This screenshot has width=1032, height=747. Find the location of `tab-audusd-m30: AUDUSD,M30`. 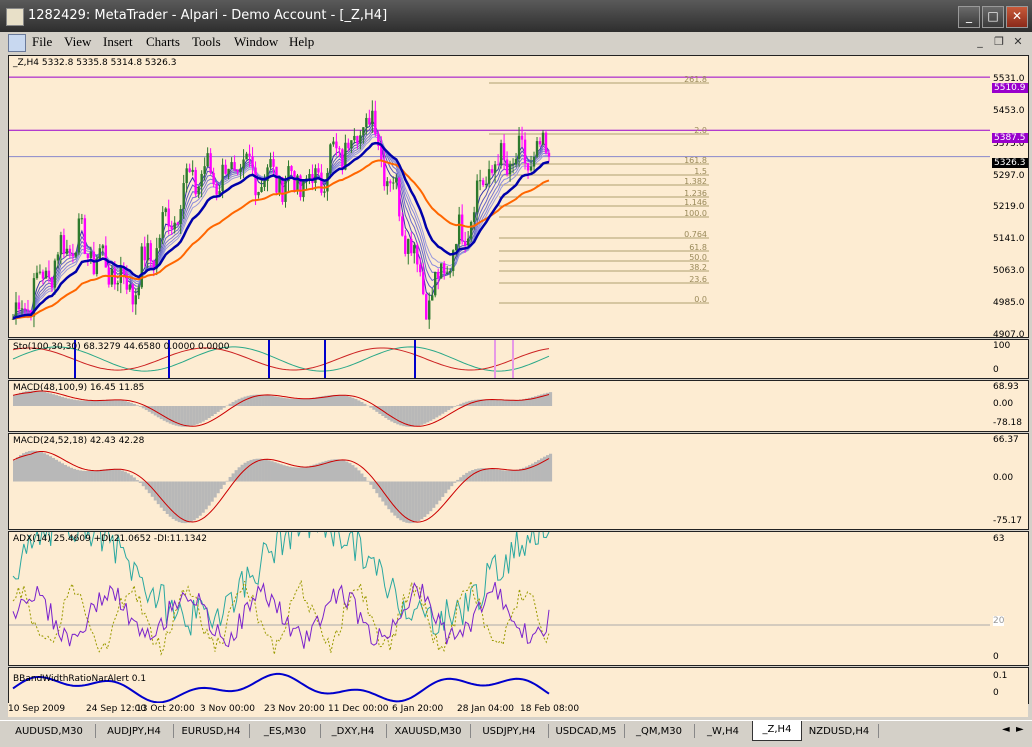

tab-audusd-m30: AUDUSD,M30 is located at coordinates (49, 731).